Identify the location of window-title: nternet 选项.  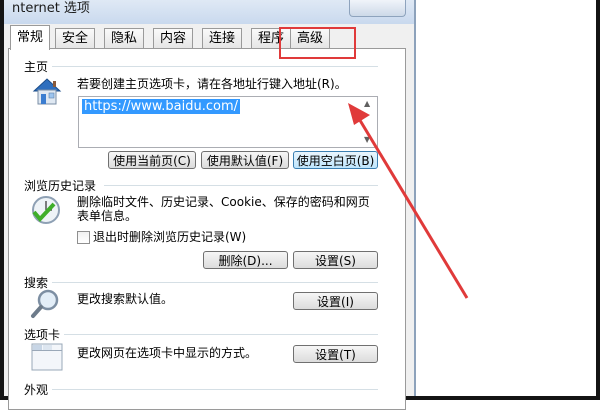
(51, 8).